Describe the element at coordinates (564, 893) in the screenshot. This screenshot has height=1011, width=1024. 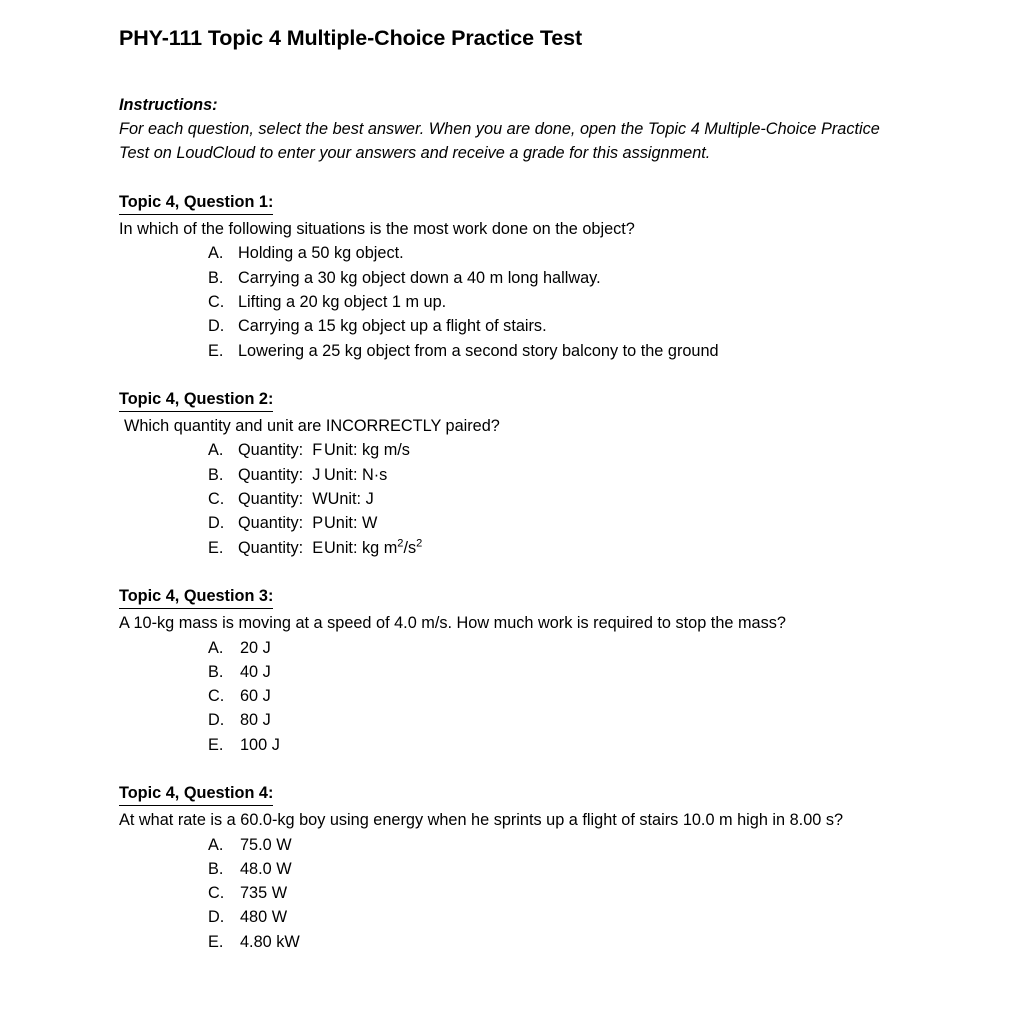
I see `option-item: C. 735 W` at that location.